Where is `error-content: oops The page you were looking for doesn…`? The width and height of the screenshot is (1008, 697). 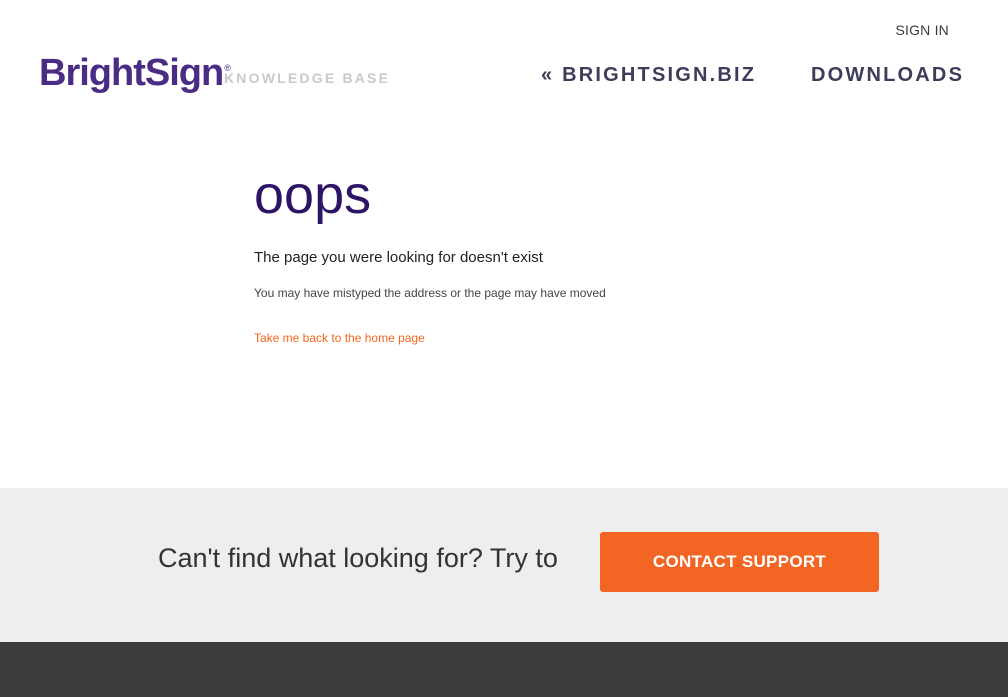
error-content: oops The page you were looking for doesn… is located at coordinates (430, 255).